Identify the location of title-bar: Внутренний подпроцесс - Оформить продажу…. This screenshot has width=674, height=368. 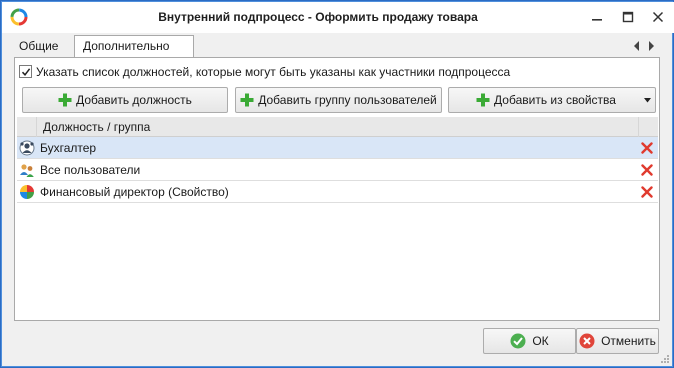
(338, 17).